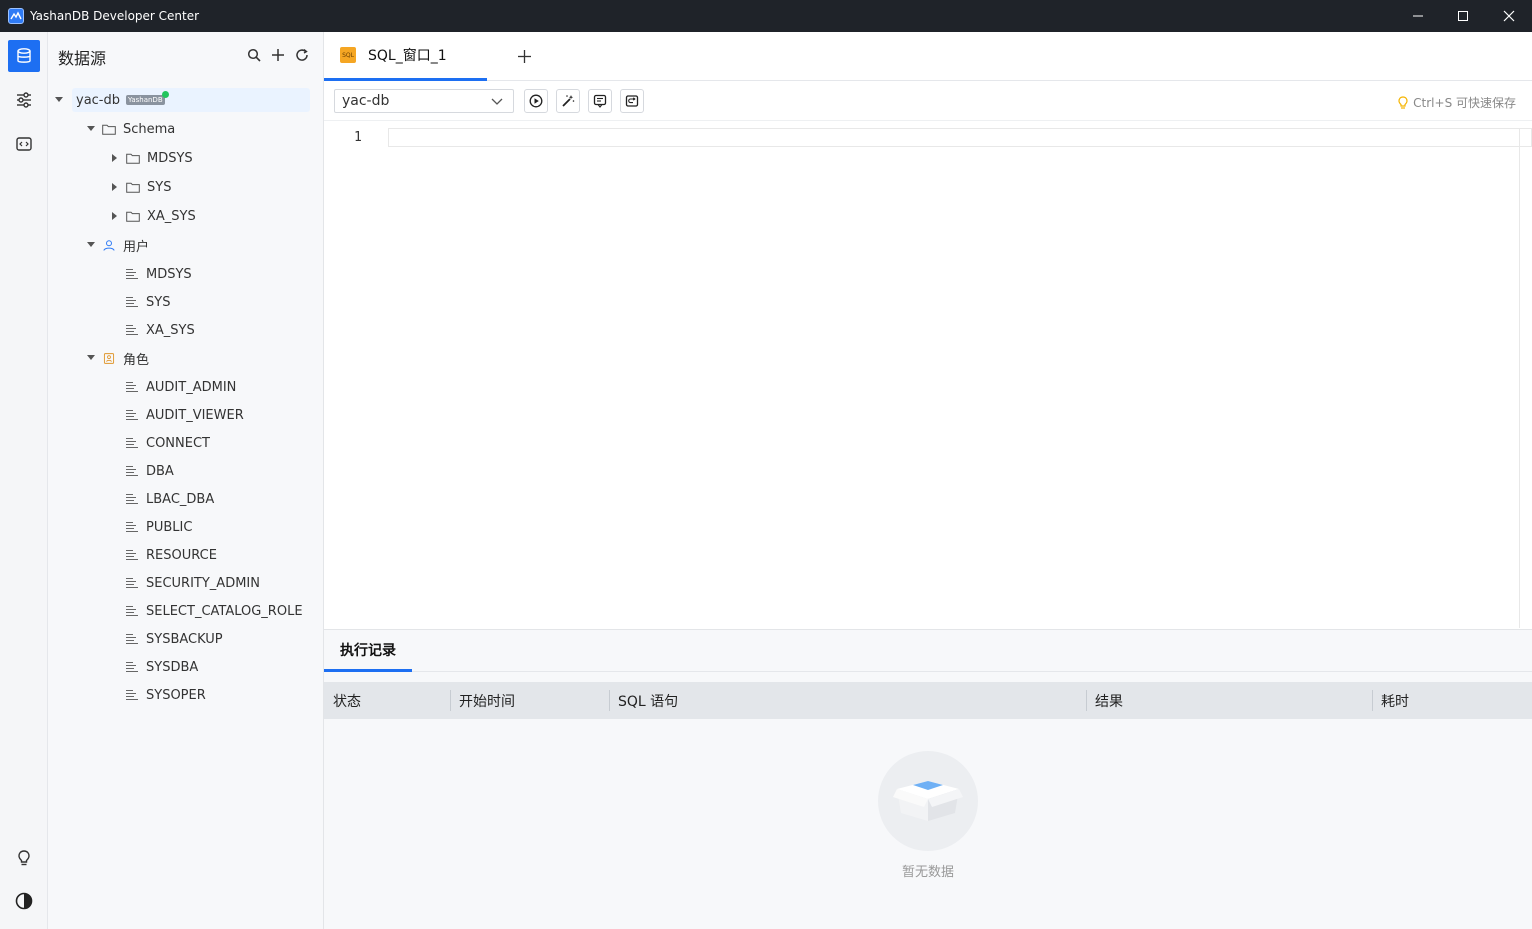 The width and height of the screenshot is (1532, 929). Describe the element at coordinates (24, 144) in the screenshot. I see `code-nav-button` at that location.